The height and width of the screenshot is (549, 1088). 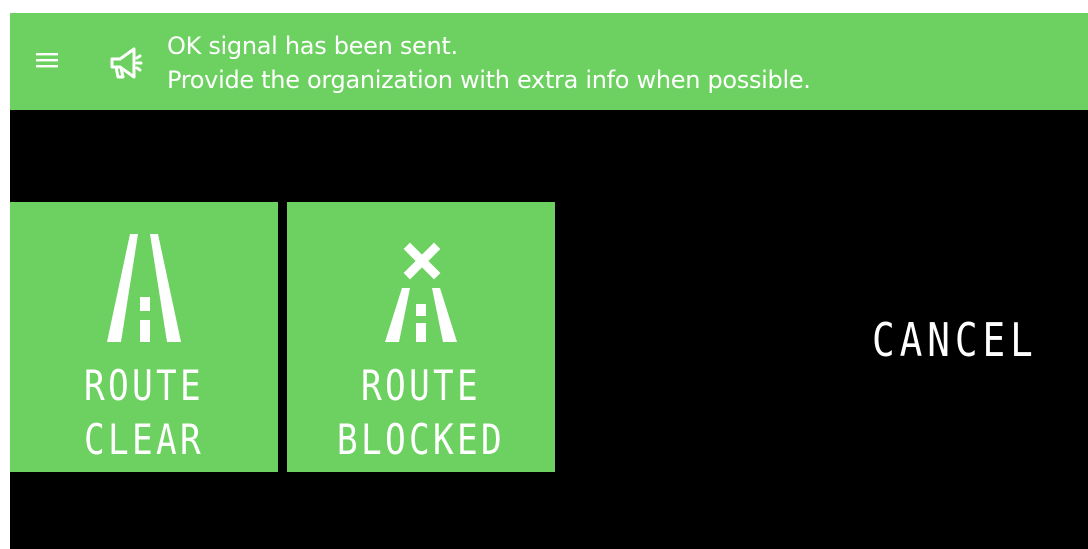 What do you see at coordinates (126, 63) in the screenshot?
I see `megaphone-icon` at bounding box center [126, 63].